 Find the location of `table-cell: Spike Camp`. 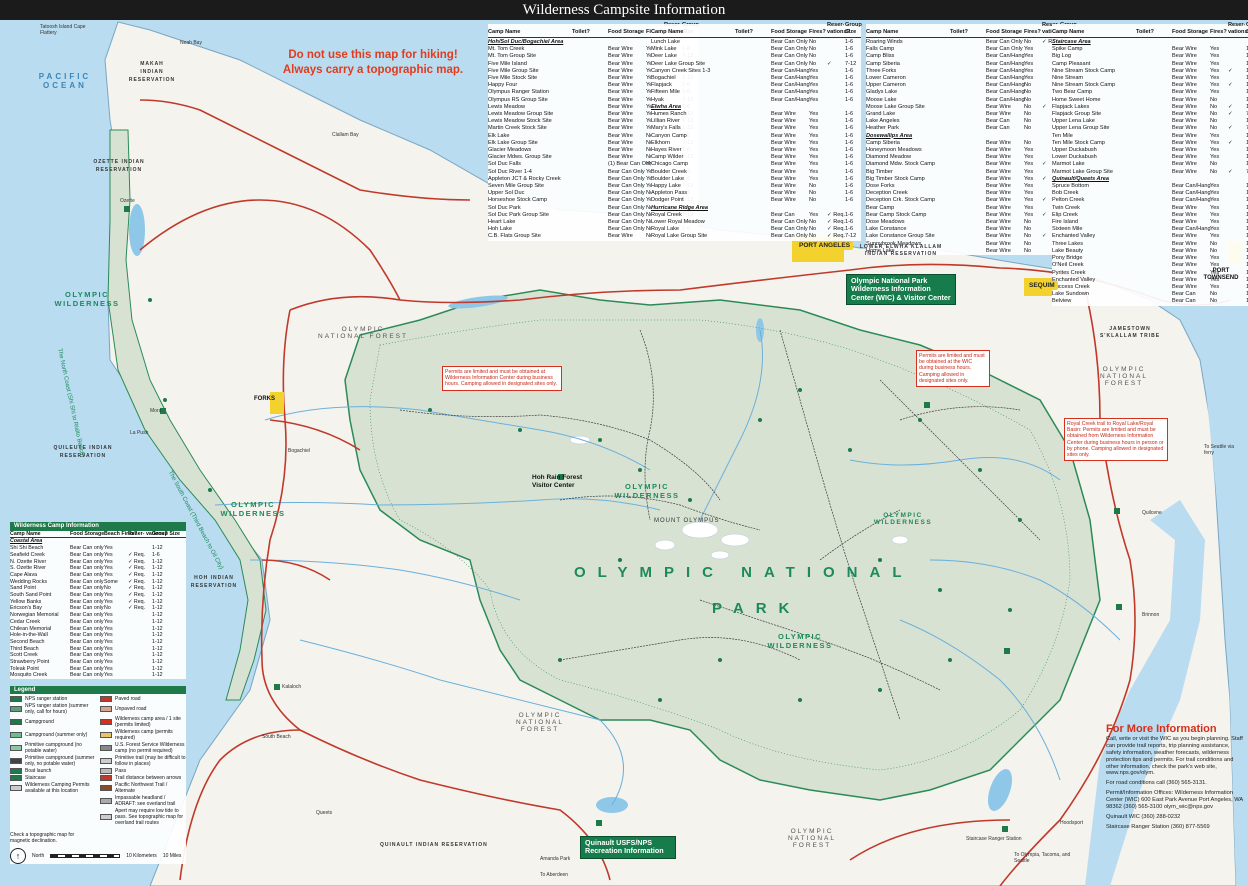

table-cell: Spike Camp is located at coordinates (1067, 49).